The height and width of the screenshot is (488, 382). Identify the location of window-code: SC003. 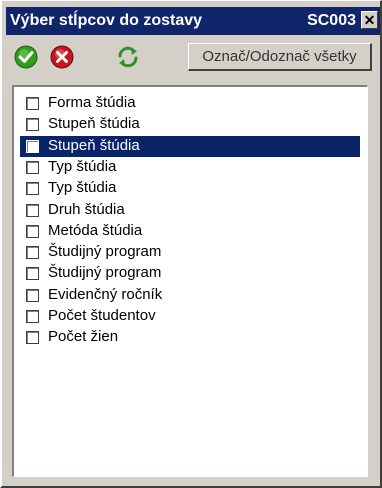
(331, 20).